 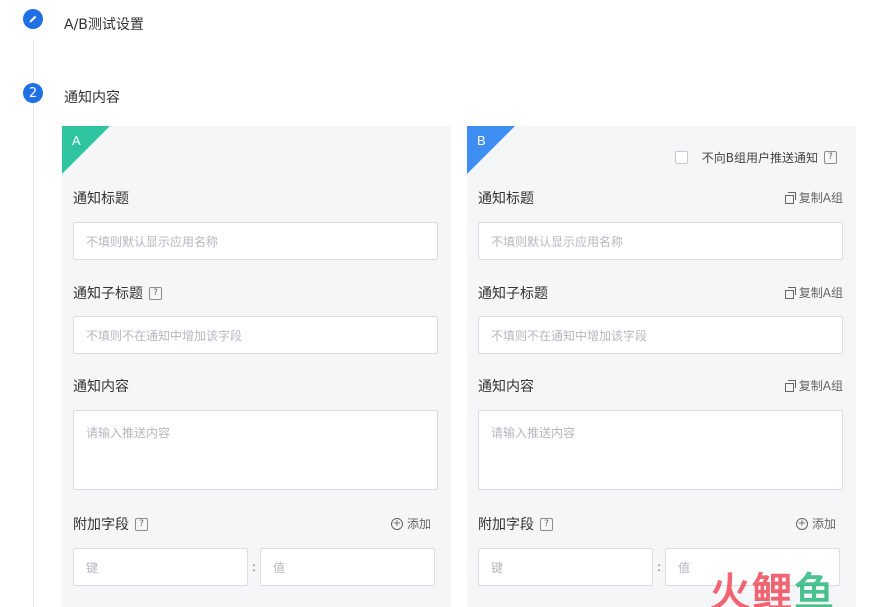 I want to click on group-a-letter: A, so click(x=76, y=140).